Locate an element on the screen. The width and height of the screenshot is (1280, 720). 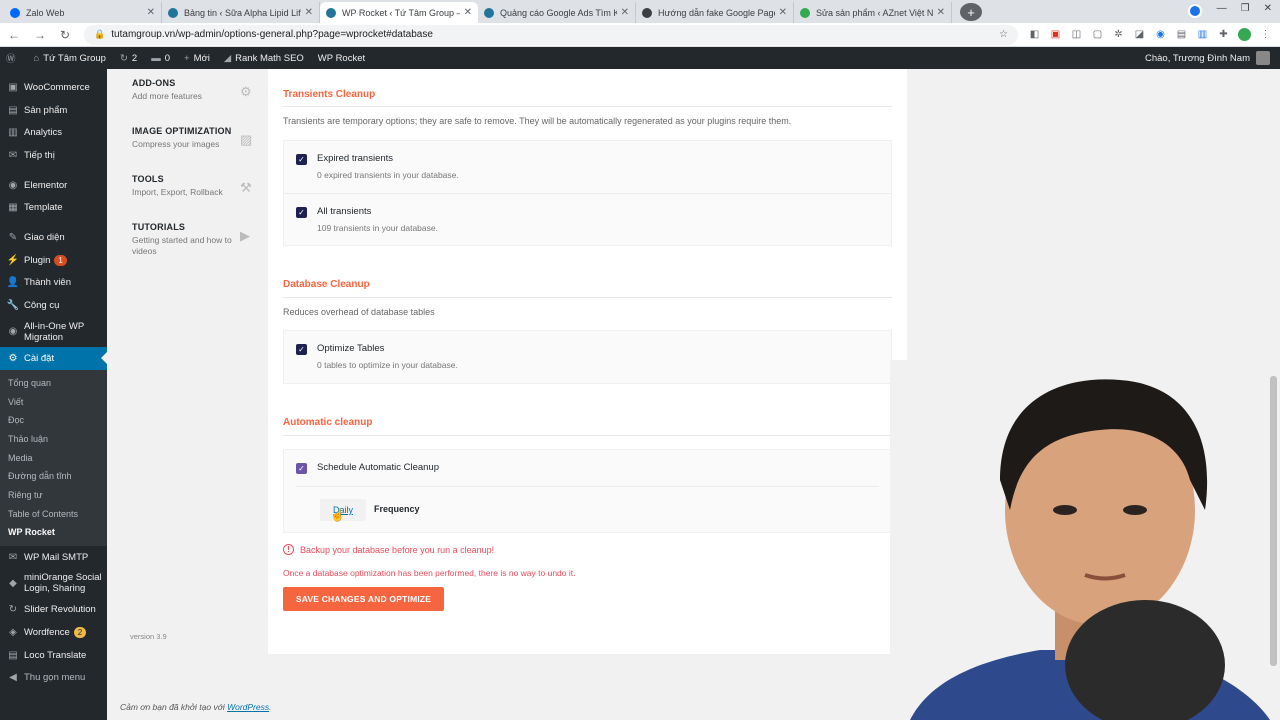
sidebar-collapse-menu: ◀ Thu gọn menu is located at coordinates (53, 678).